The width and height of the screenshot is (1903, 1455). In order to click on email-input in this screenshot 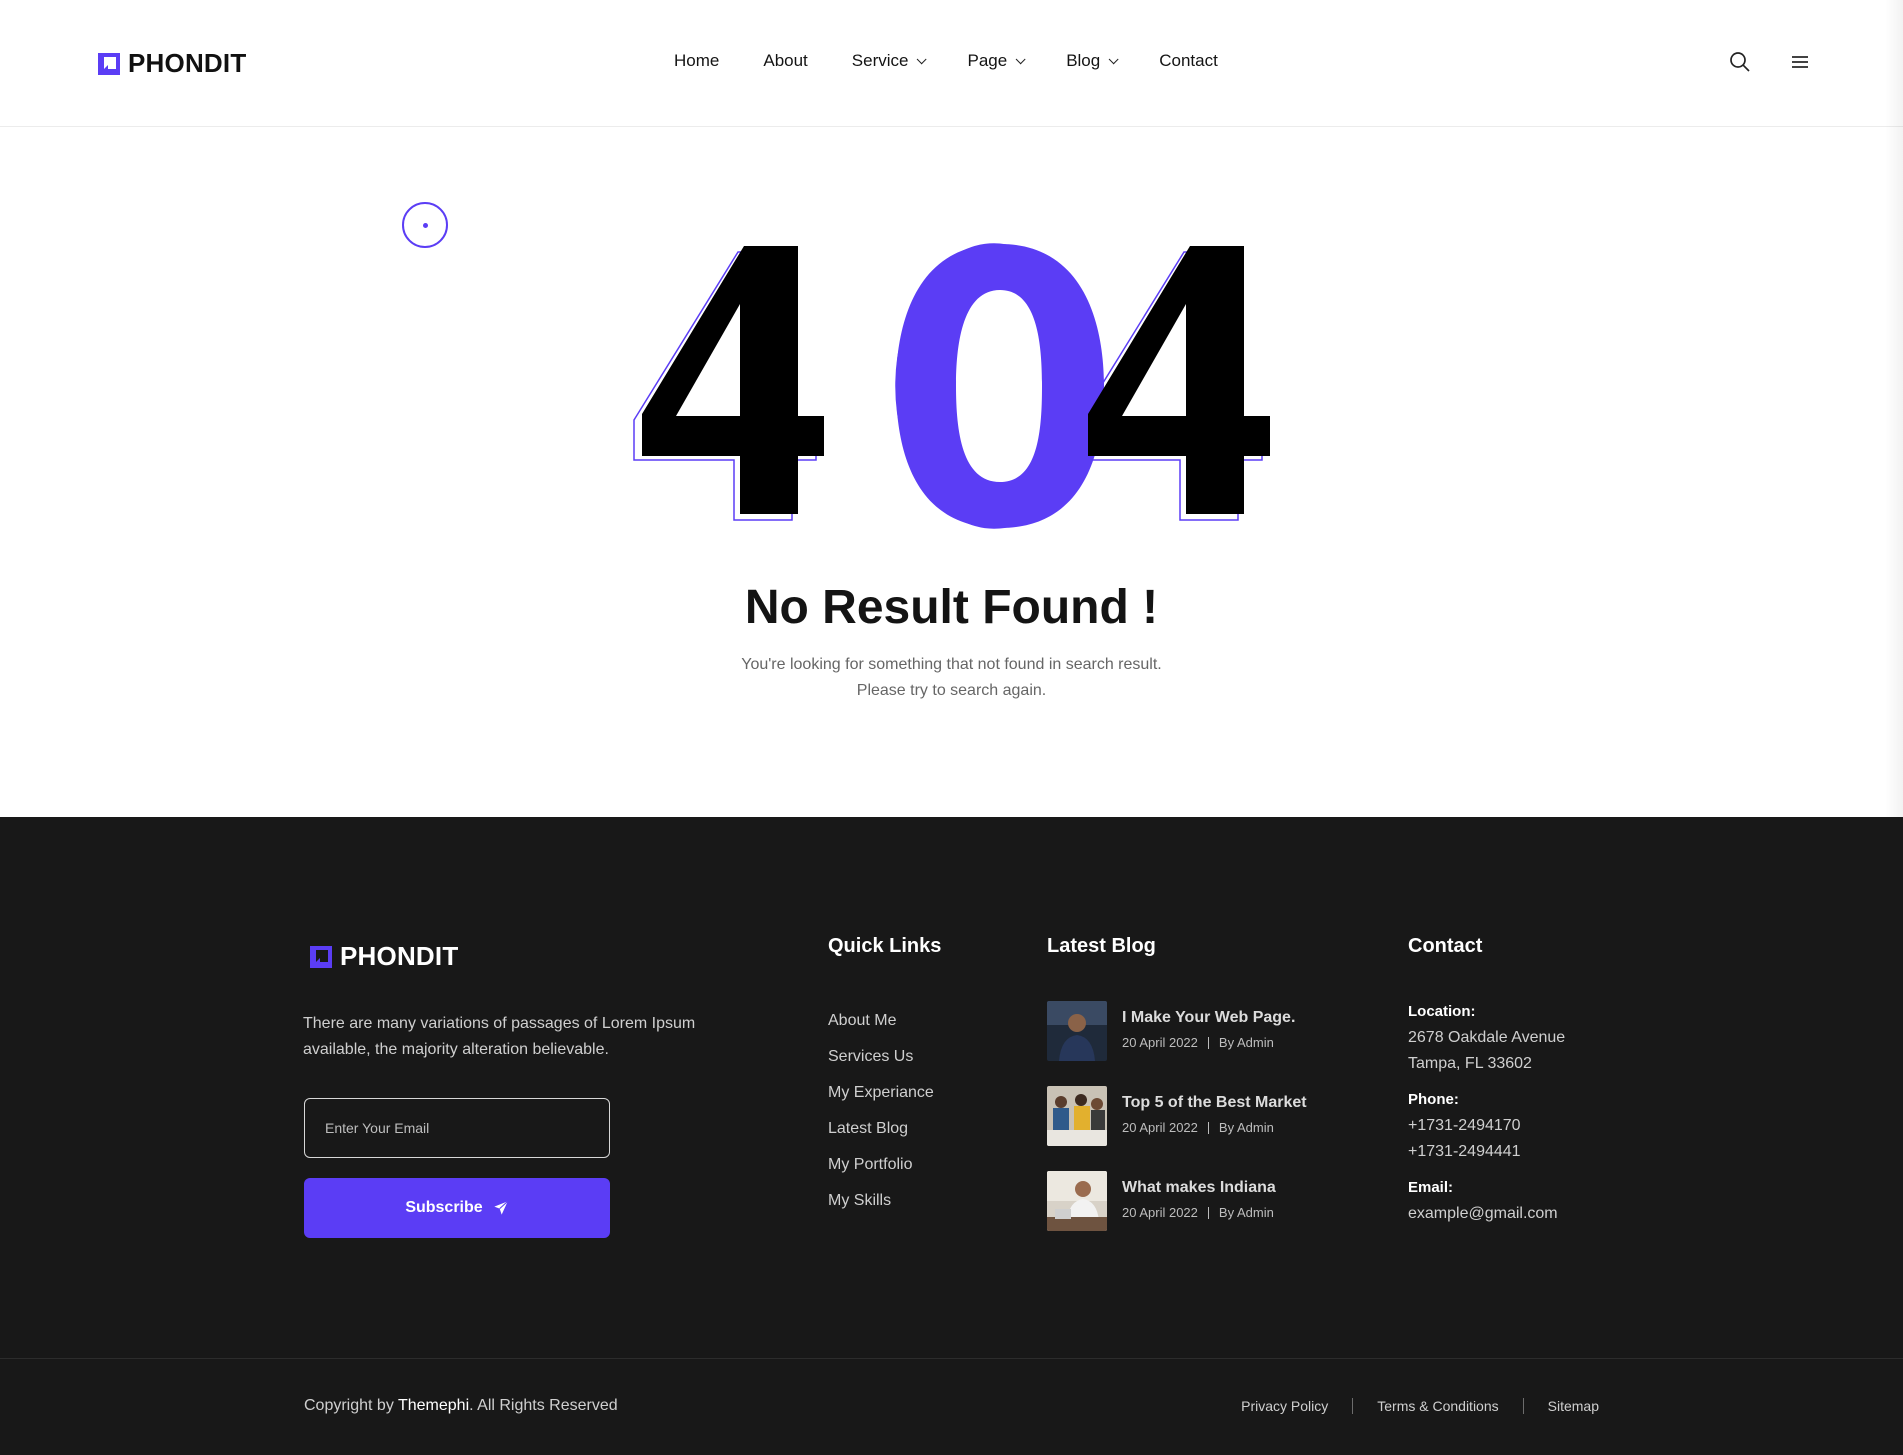, I will do `click(457, 1128)`.